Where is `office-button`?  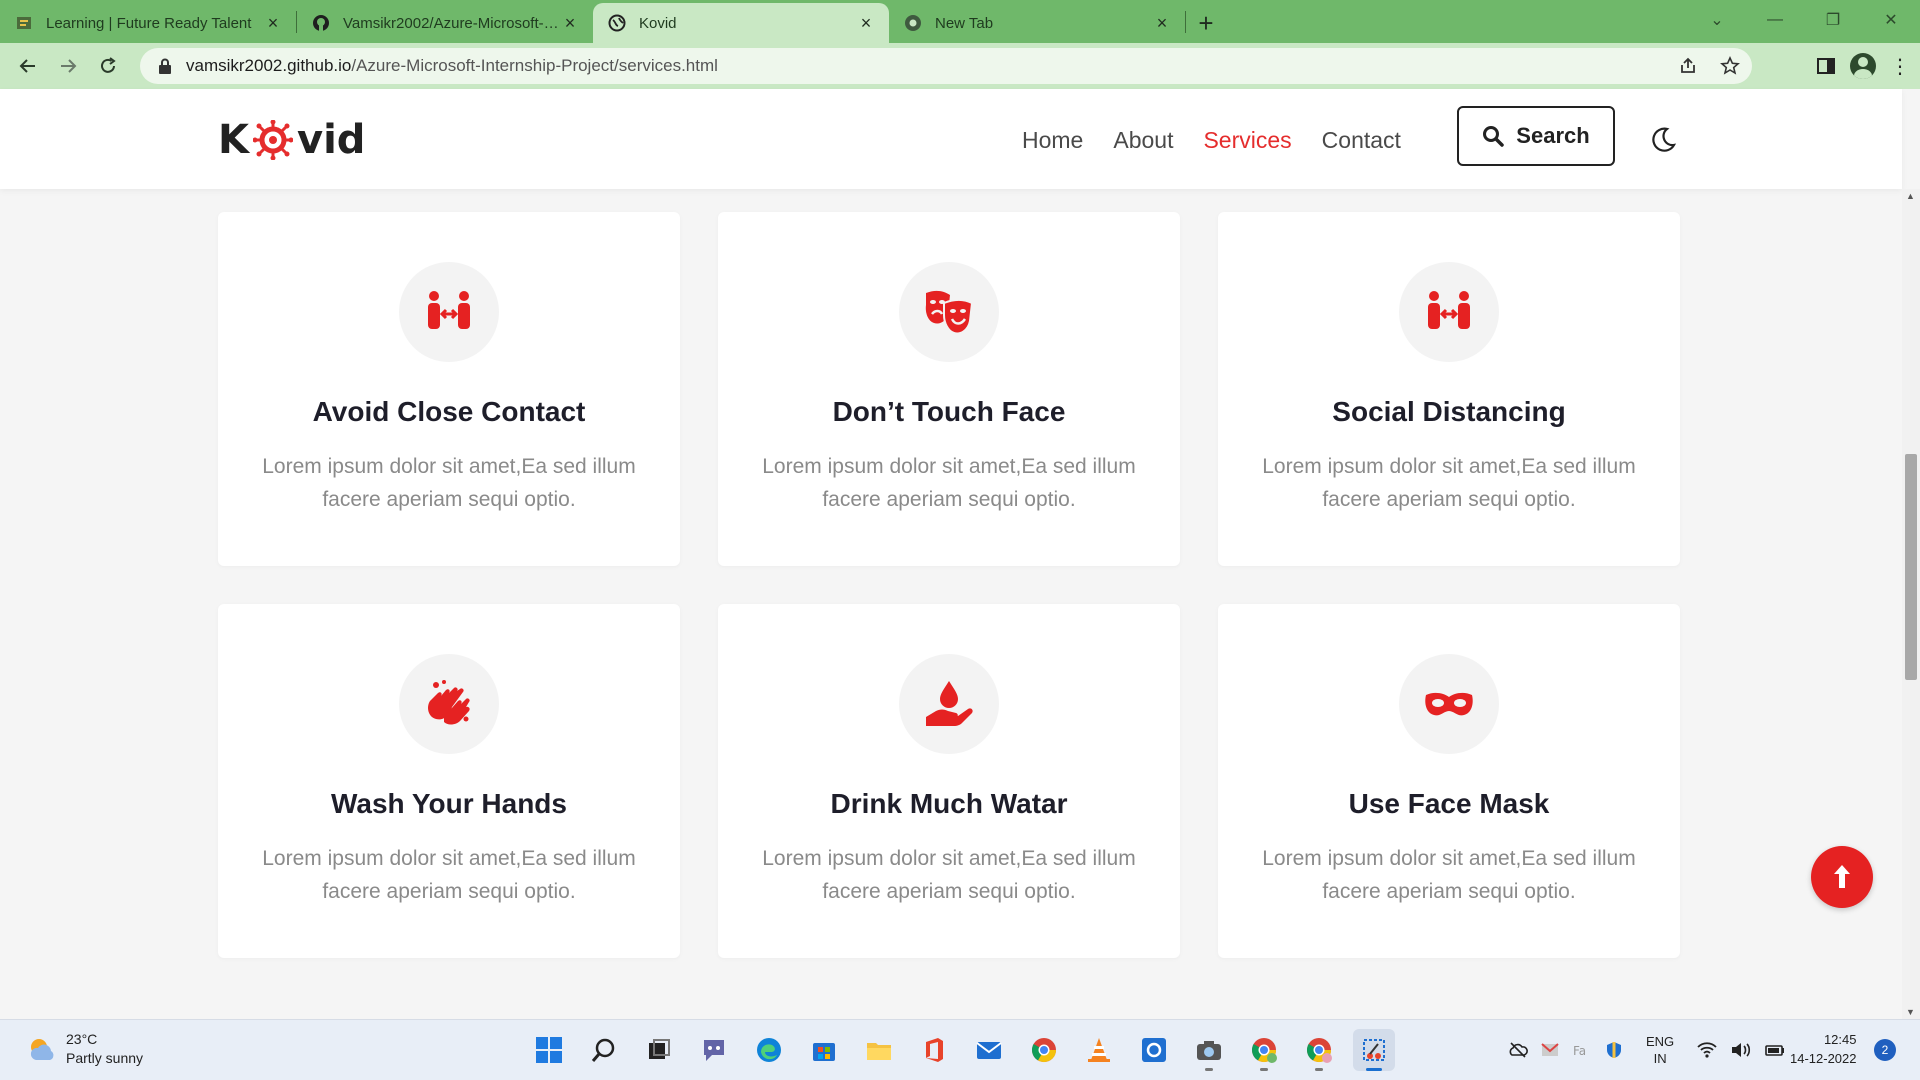
office-button is located at coordinates (934, 1050).